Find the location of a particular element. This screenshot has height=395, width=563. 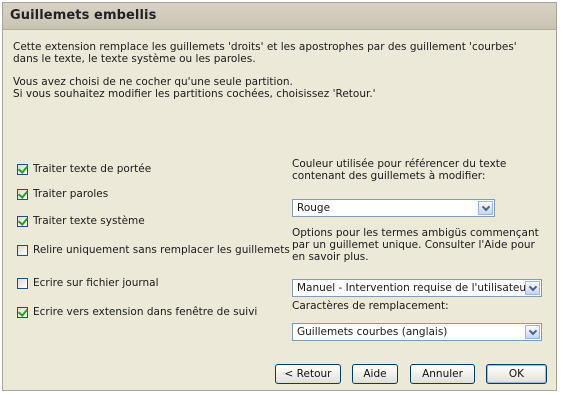

checkbox-traiter-texte-systeme: Traiter texte système is located at coordinates (81, 221).